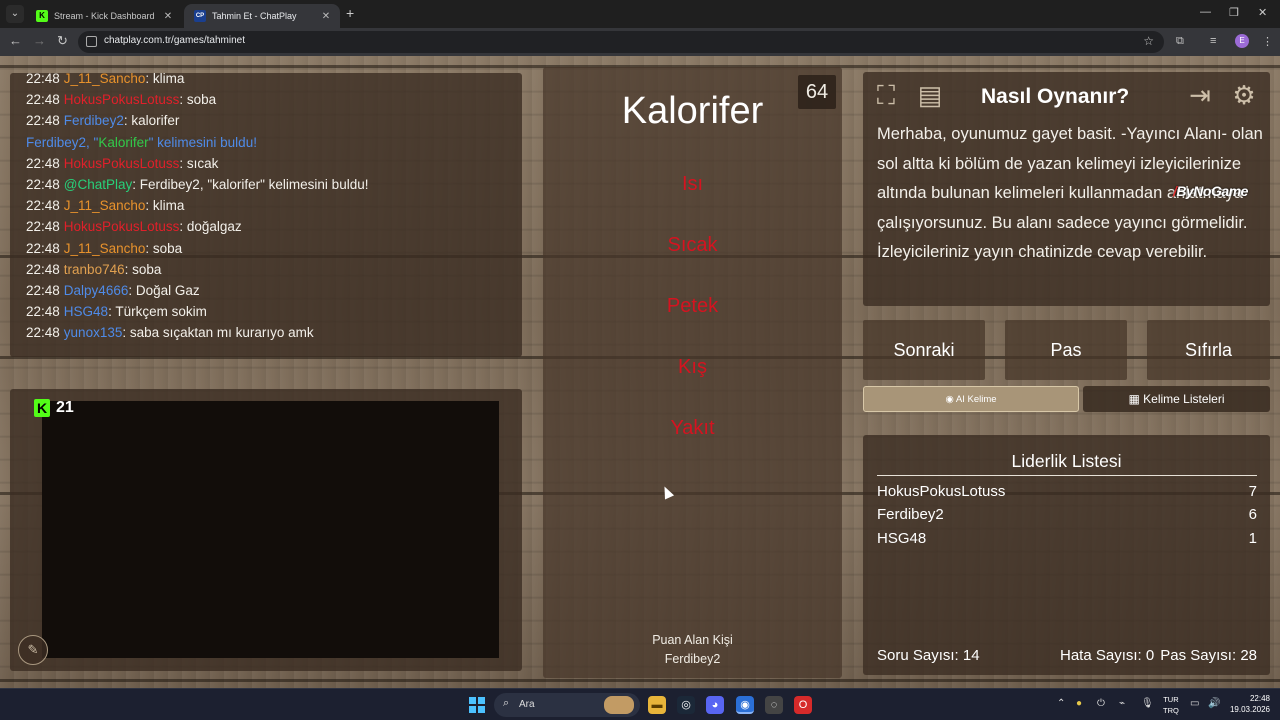  What do you see at coordinates (774, 705) in the screenshot?
I see `obs-icon: ◌` at bounding box center [774, 705].